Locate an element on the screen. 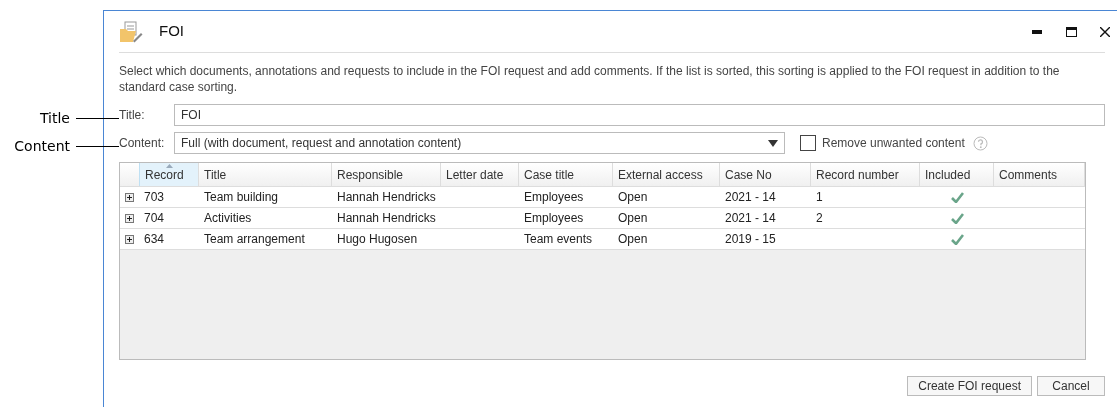 This screenshot has width=1117, height=407. callout-label: Title is located at coordinates (55, 118).